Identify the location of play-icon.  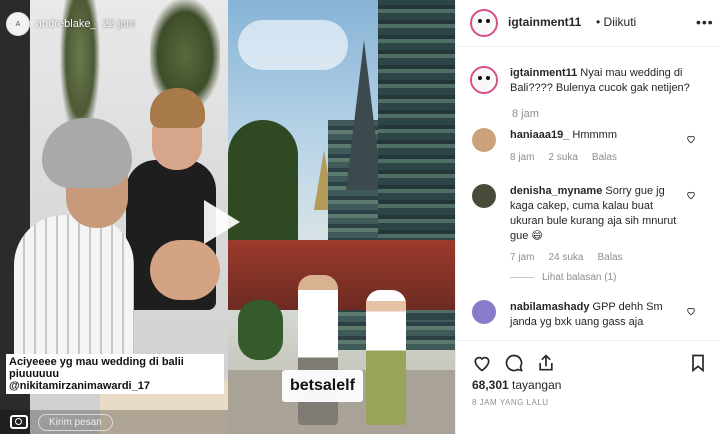
(222, 222).